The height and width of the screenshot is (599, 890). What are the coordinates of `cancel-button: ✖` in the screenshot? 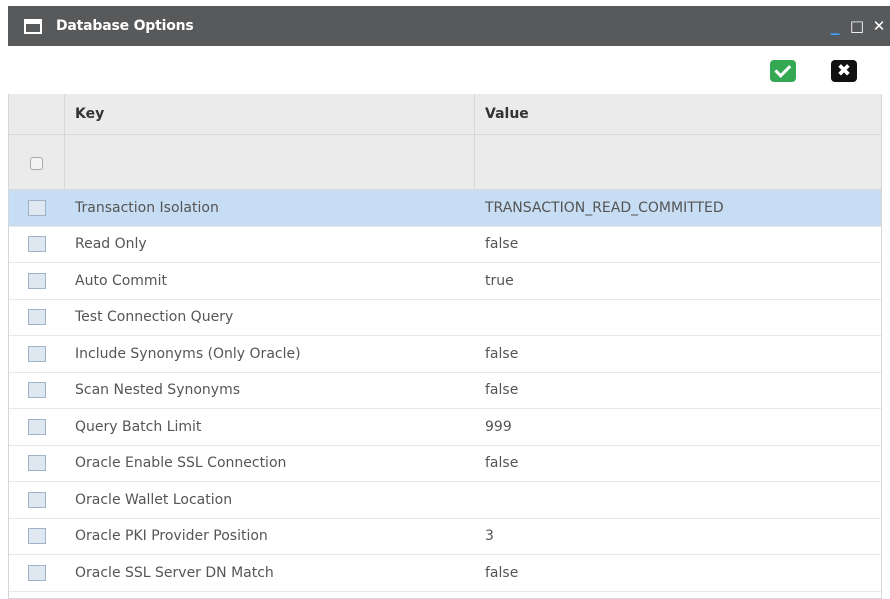 It's located at (844, 71).